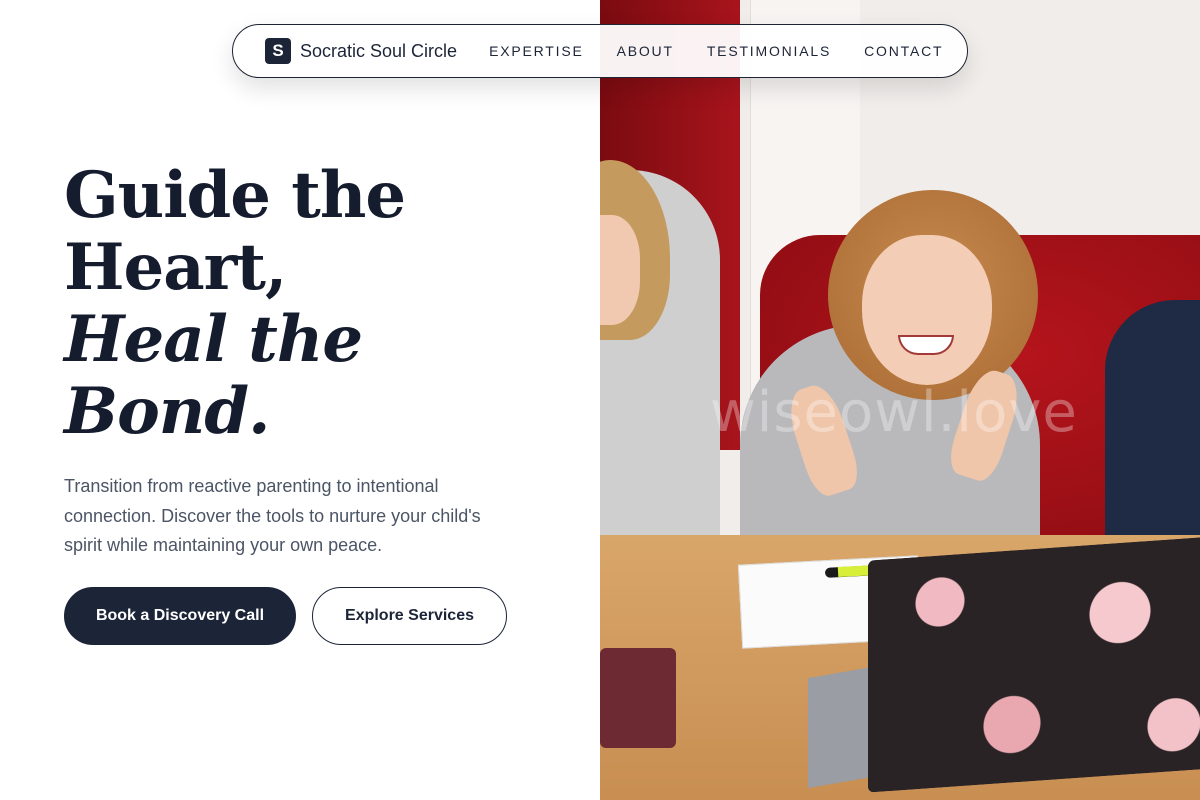 This screenshot has width=1200, height=800. What do you see at coordinates (175, 267) in the screenshot?
I see `headline-line-2: Heart,` at bounding box center [175, 267].